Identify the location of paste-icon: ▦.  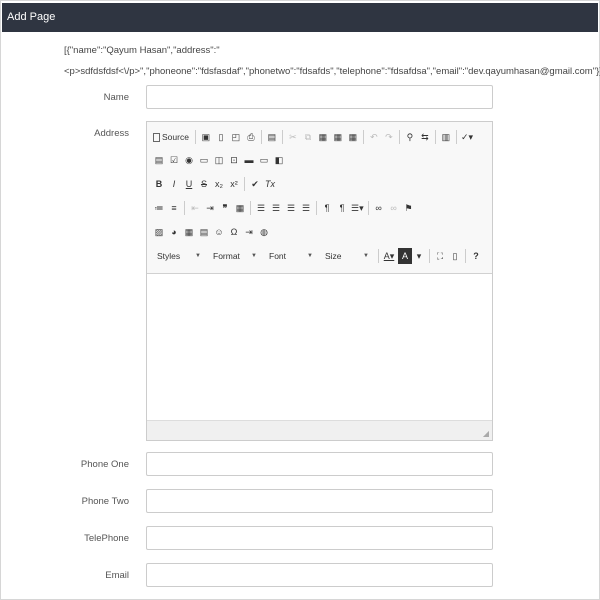
(323, 137).